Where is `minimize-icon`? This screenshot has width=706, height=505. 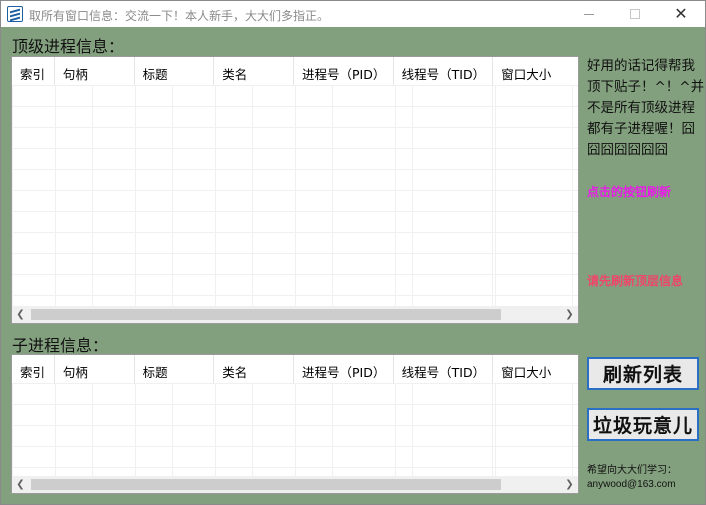
minimize-icon is located at coordinates (589, 14).